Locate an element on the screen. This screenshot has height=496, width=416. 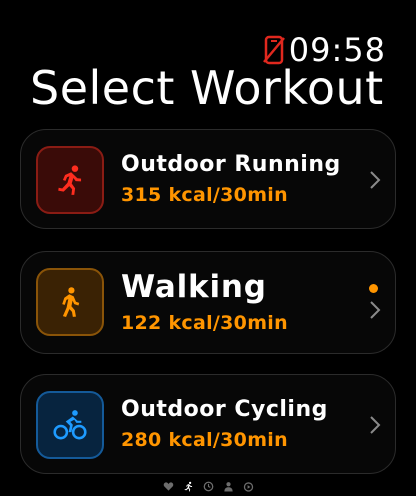
clock-icon is located at coordinates (208, 486).